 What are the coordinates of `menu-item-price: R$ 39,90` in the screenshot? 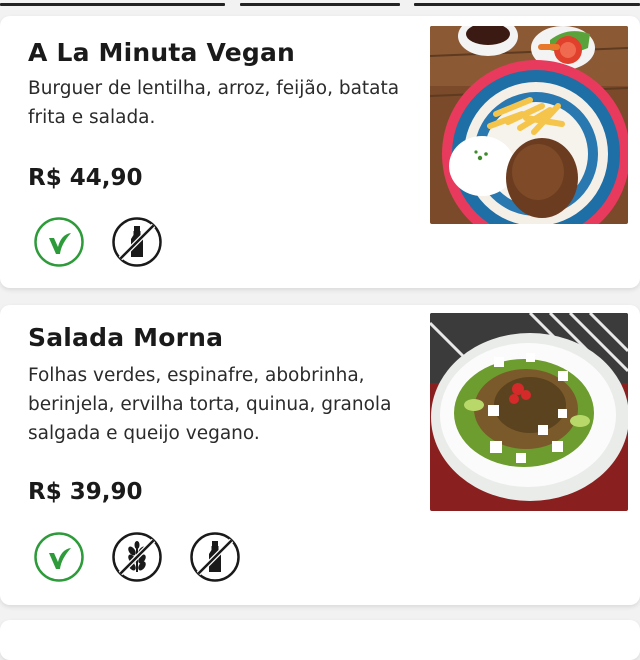 It's located at (85, 492).